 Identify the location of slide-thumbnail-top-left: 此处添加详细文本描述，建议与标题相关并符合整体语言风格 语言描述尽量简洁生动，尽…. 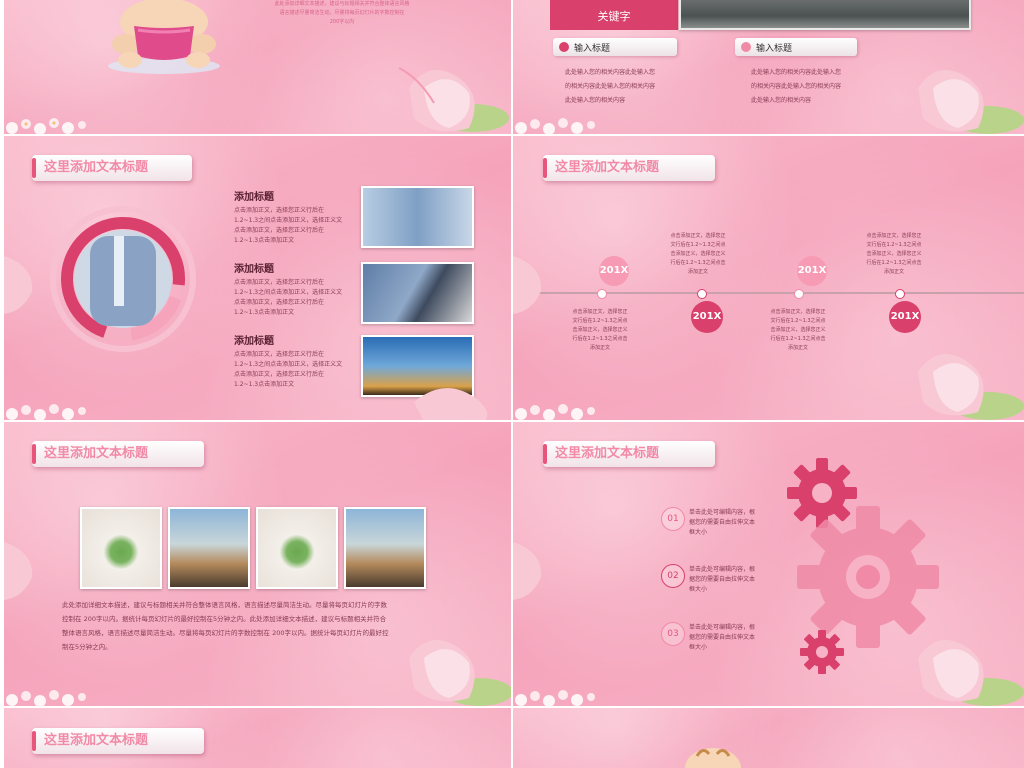
(257, 67).